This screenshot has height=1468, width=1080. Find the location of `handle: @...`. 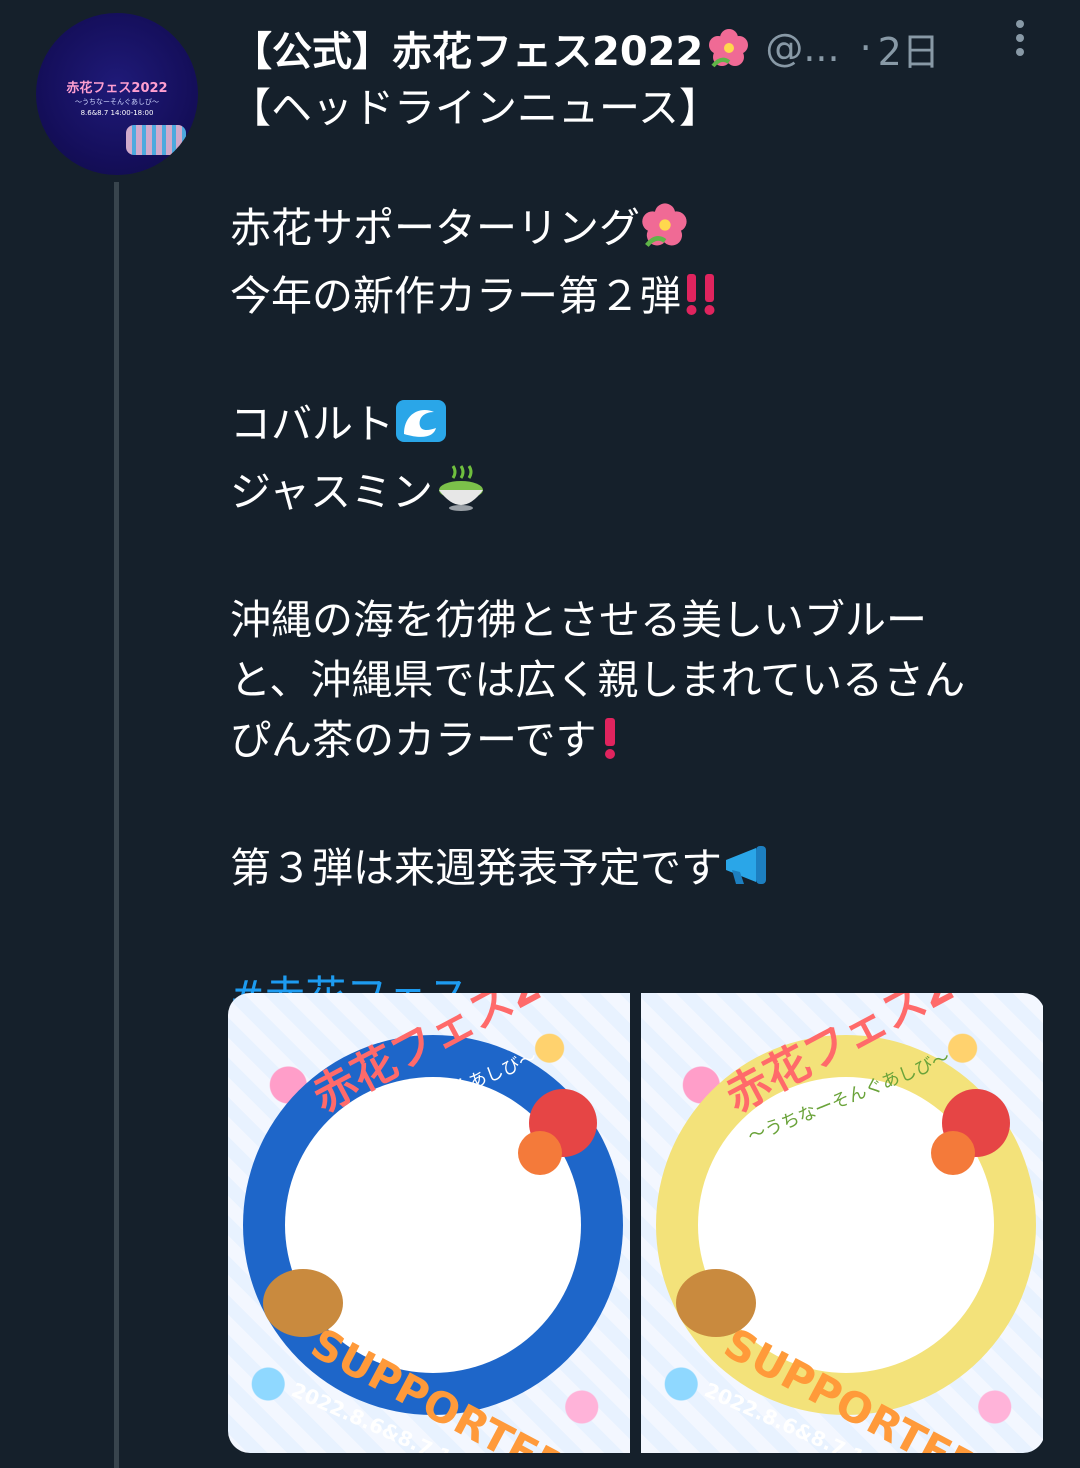

handle: @... is located at coordinates (802, 48).